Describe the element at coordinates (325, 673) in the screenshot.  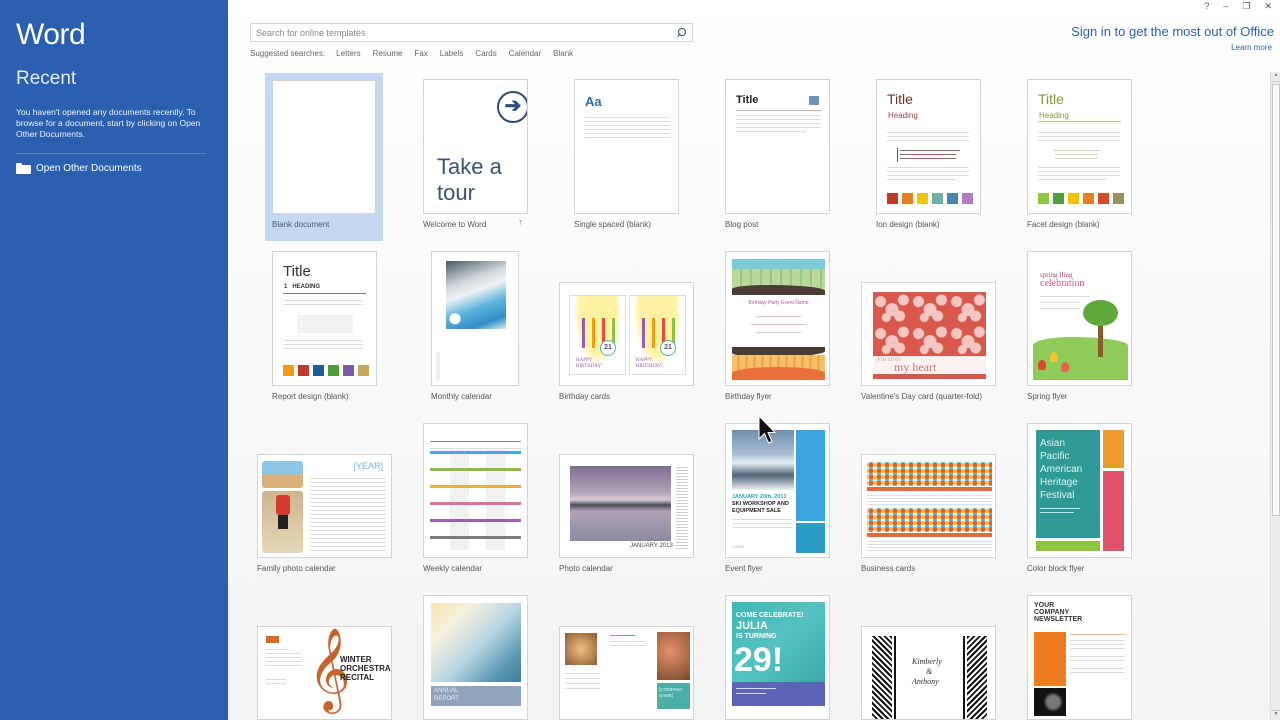
I see `template-winter-orchestra: 𝄞 WINTER ORCHESTRA RECITAL` at that location.